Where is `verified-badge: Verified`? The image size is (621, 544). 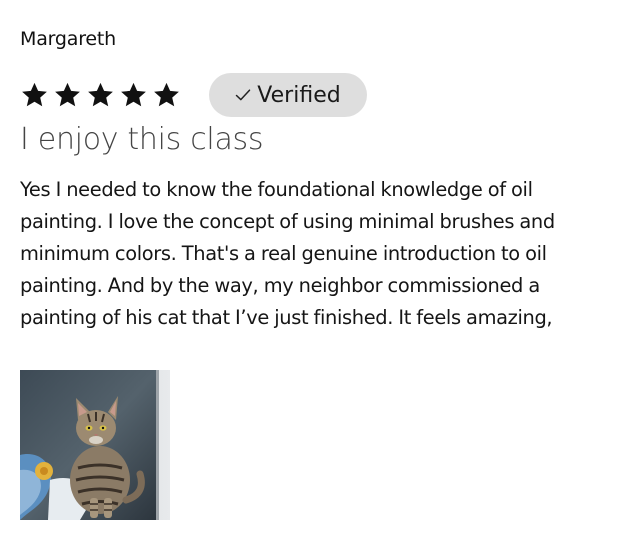
verified-badge: Verified is located at coordinates (288, 95).